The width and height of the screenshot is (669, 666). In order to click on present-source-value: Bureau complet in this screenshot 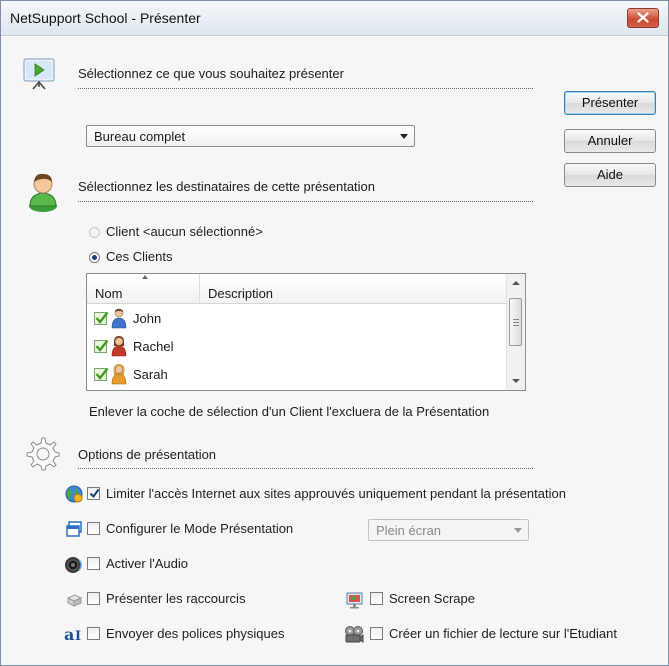, I will do `click(140, 136)`.